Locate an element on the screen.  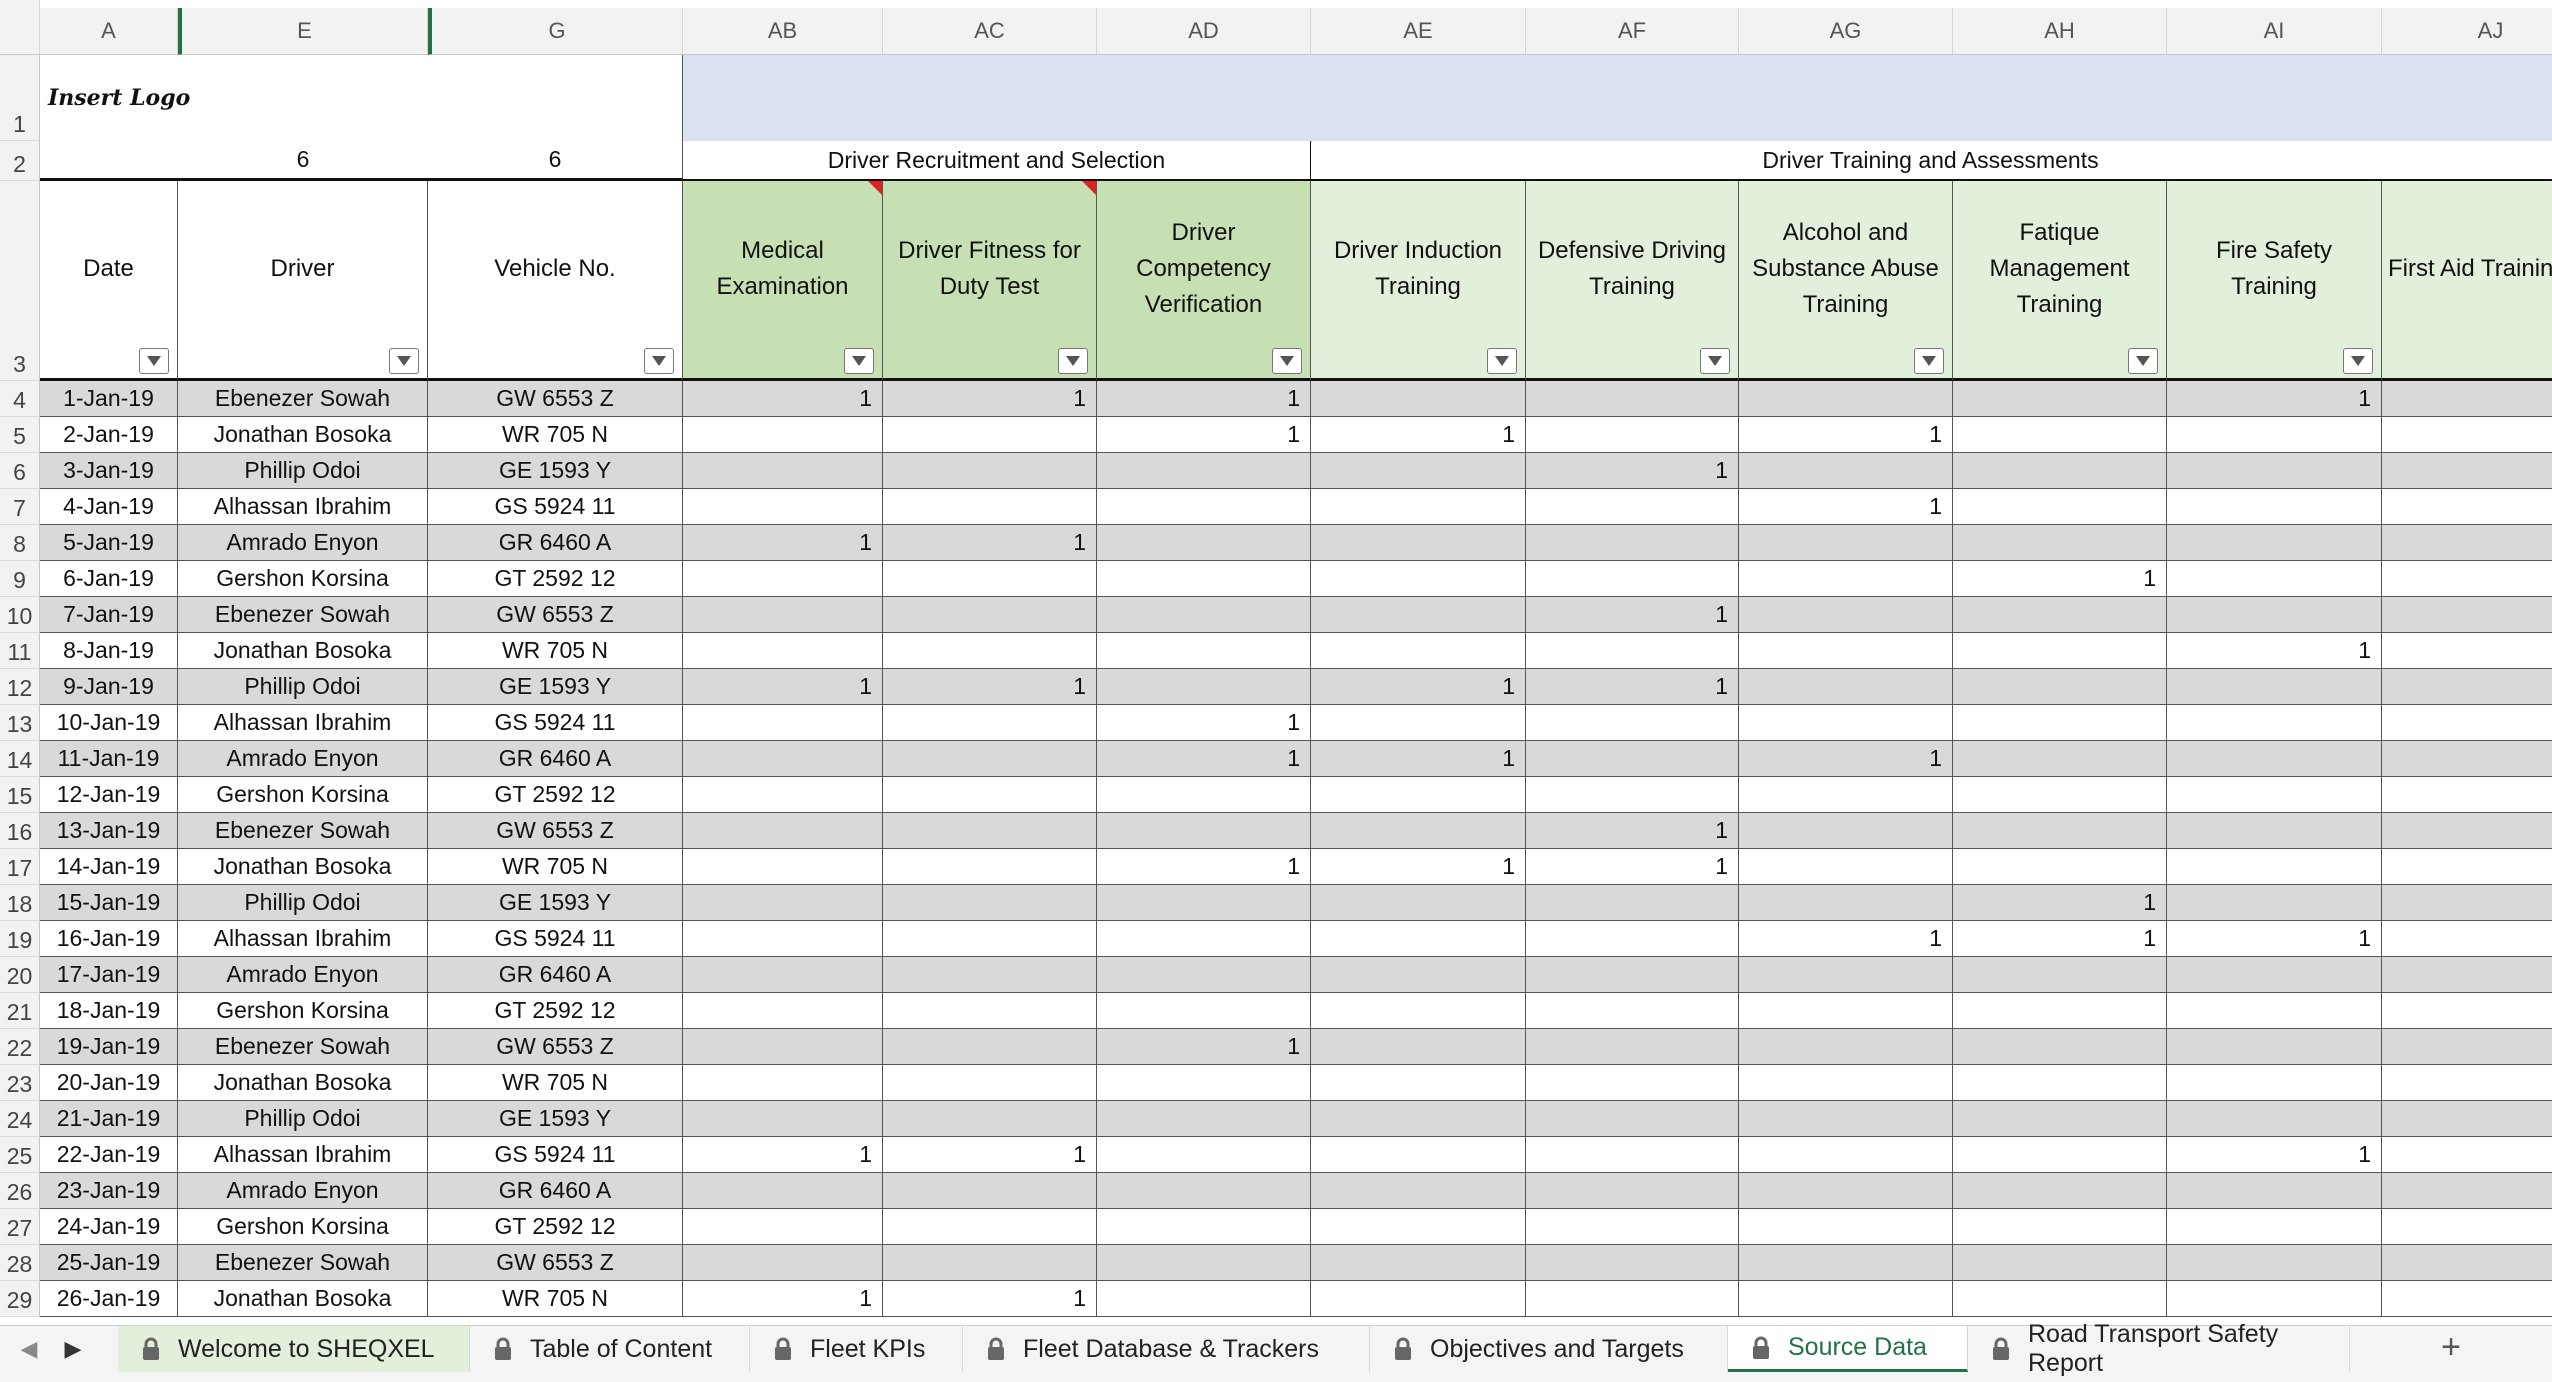
date-cell: 13-Jan-19 is located at coordinates (109, 831).